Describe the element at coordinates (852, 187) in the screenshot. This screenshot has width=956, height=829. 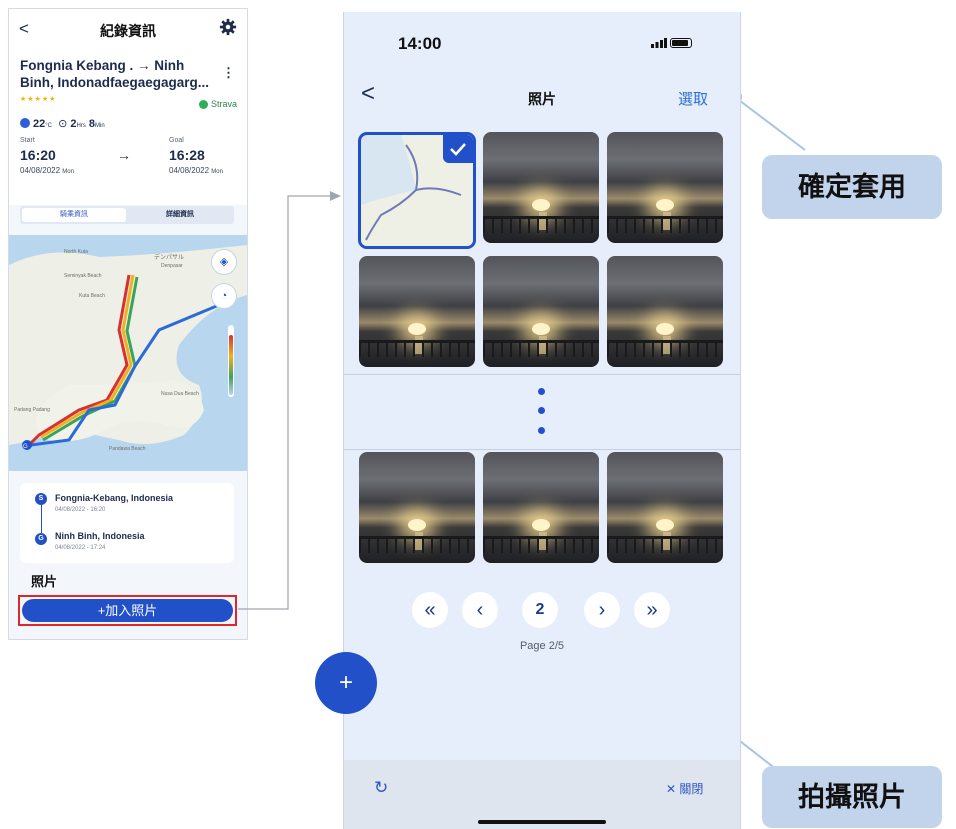
I see `callout-apply: 確定套用` at that location.